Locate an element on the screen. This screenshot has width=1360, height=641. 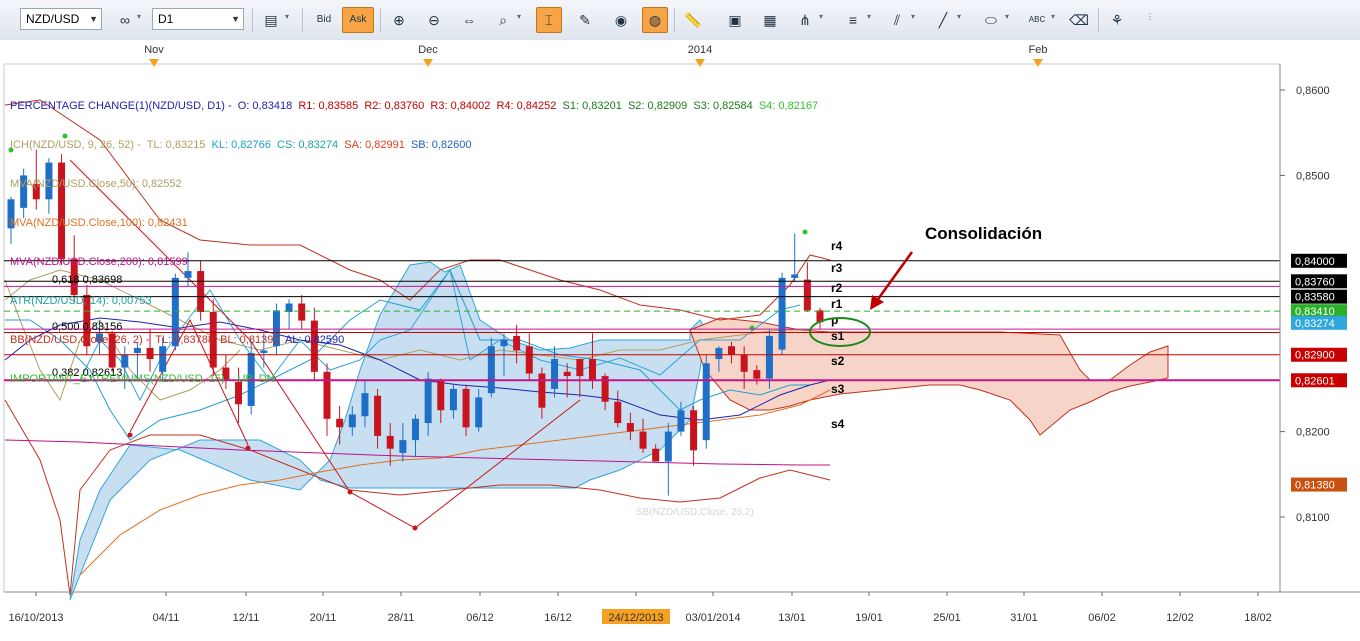
faded-indicator-label: SB(NZD/USD.Close, 26,2) is located at coordinates (695, 512).